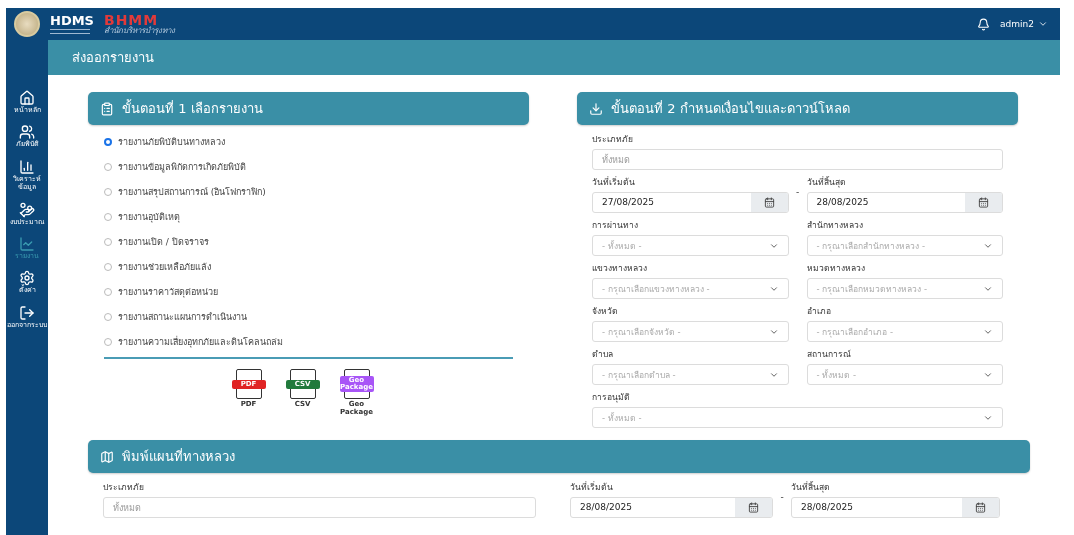 This screenshot has height=535, width=1074. What do you see at coordinates (27, 24) in the screenshot?
I see `seal-logo` at bounding box center [27, 24].